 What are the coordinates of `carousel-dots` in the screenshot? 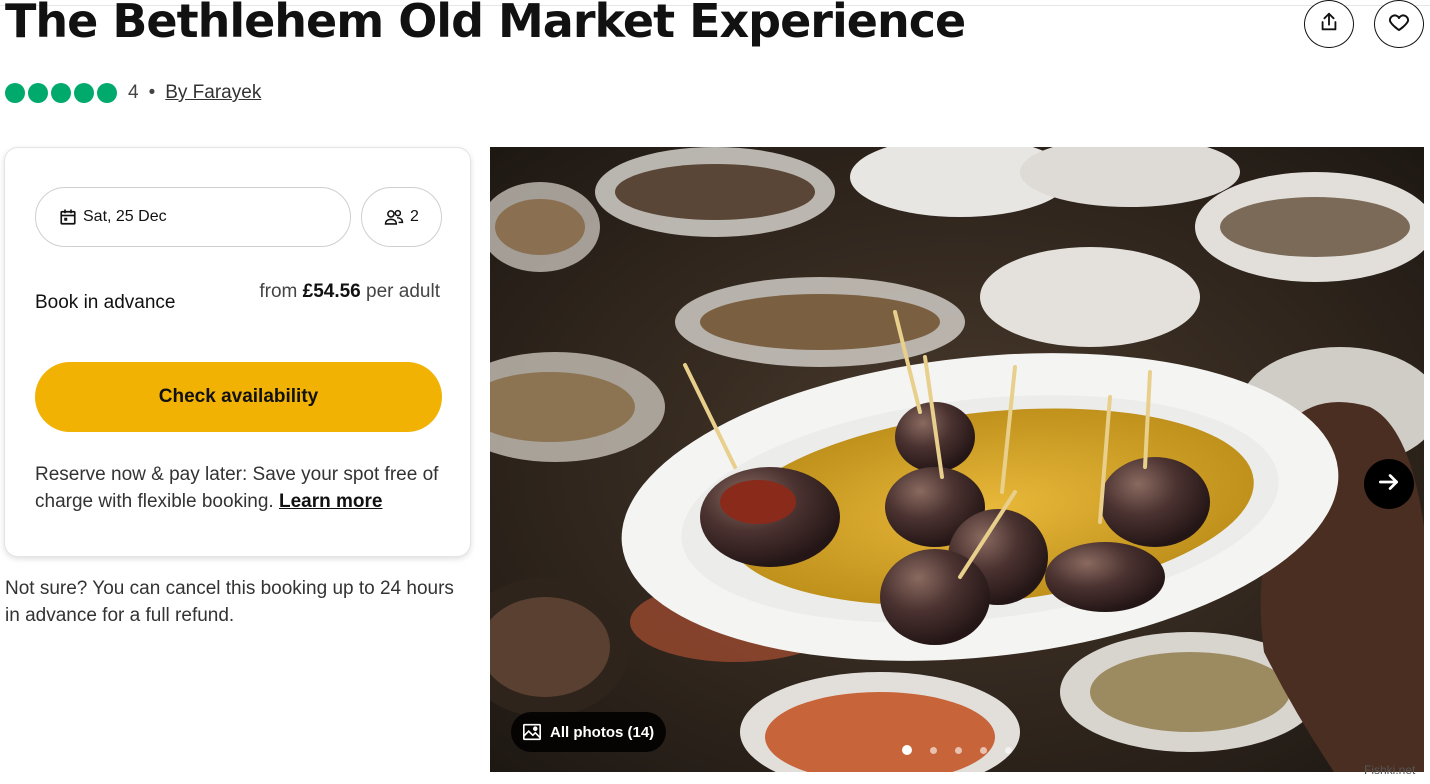 It's located at (966, 750).